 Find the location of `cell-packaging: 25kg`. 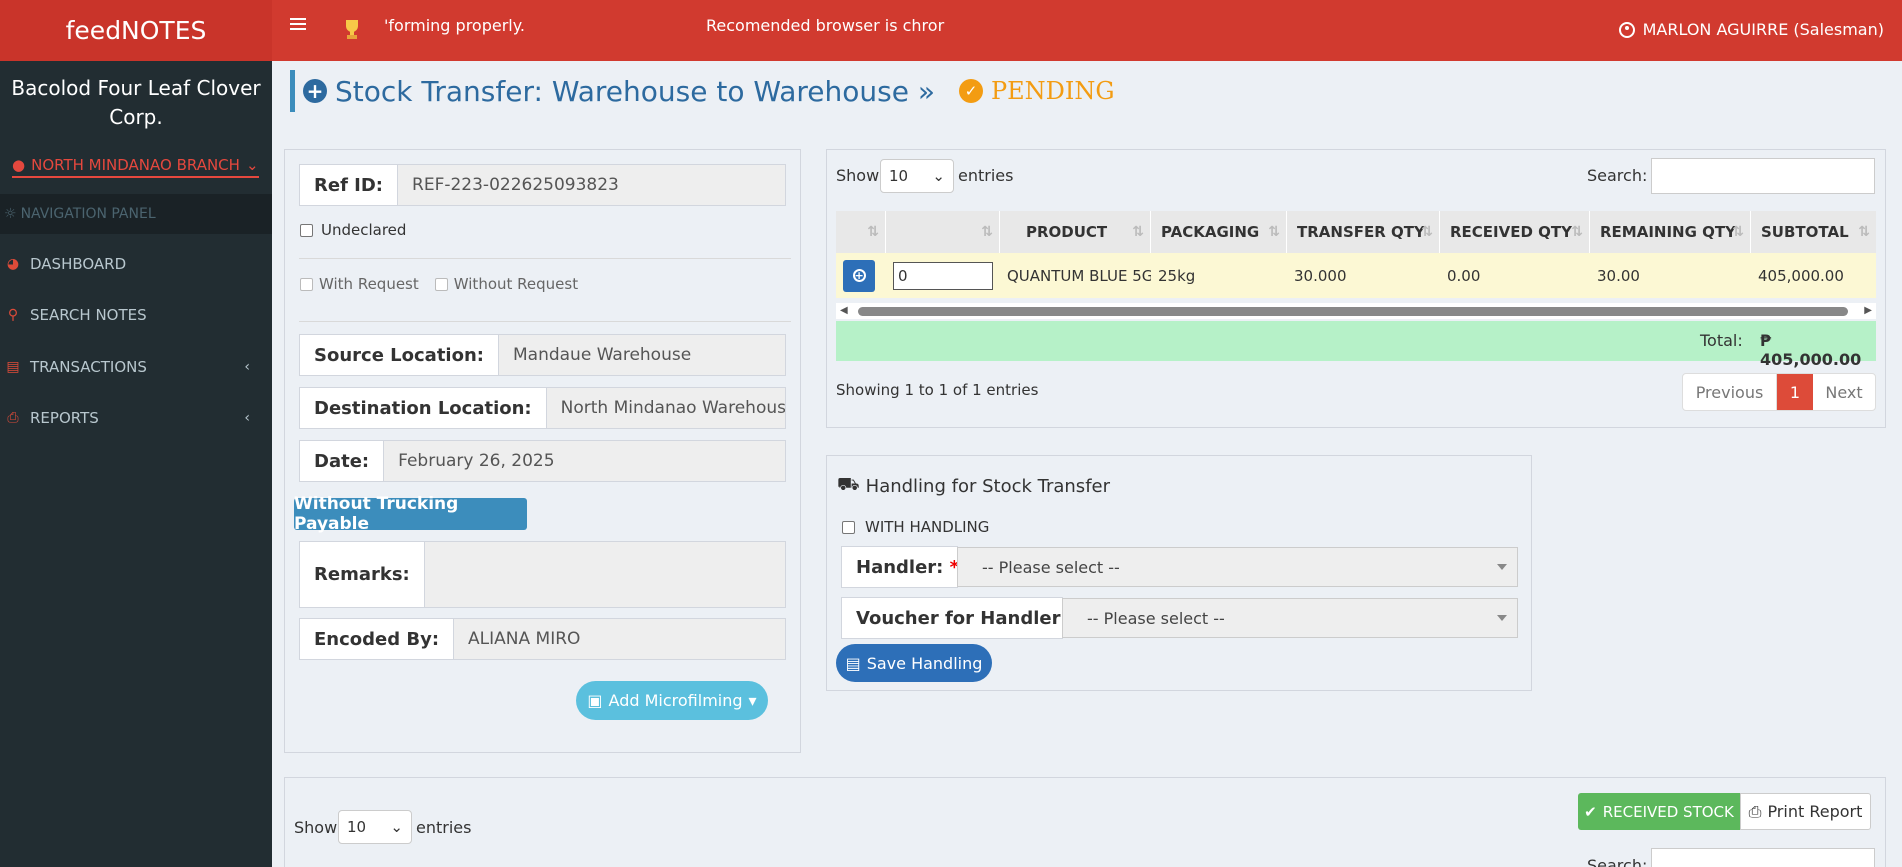

cell-packaging: 25kg is located at coordinates (1177, 275).